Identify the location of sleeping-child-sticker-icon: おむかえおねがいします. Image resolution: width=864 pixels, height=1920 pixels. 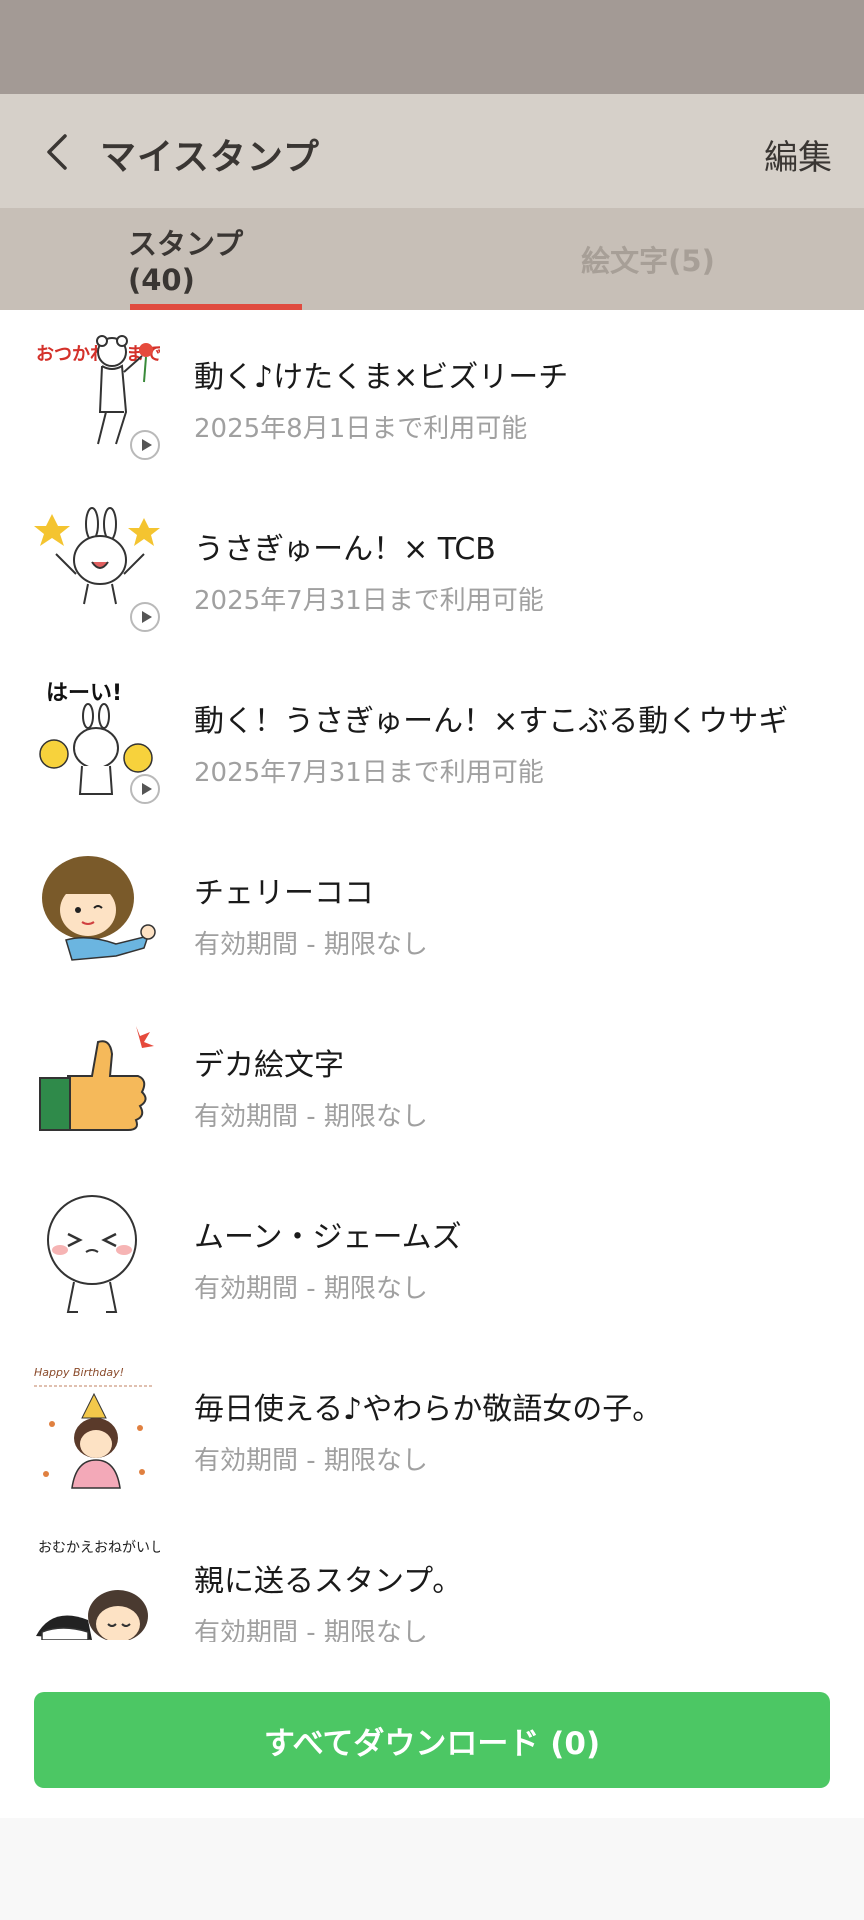
(98, 1590).